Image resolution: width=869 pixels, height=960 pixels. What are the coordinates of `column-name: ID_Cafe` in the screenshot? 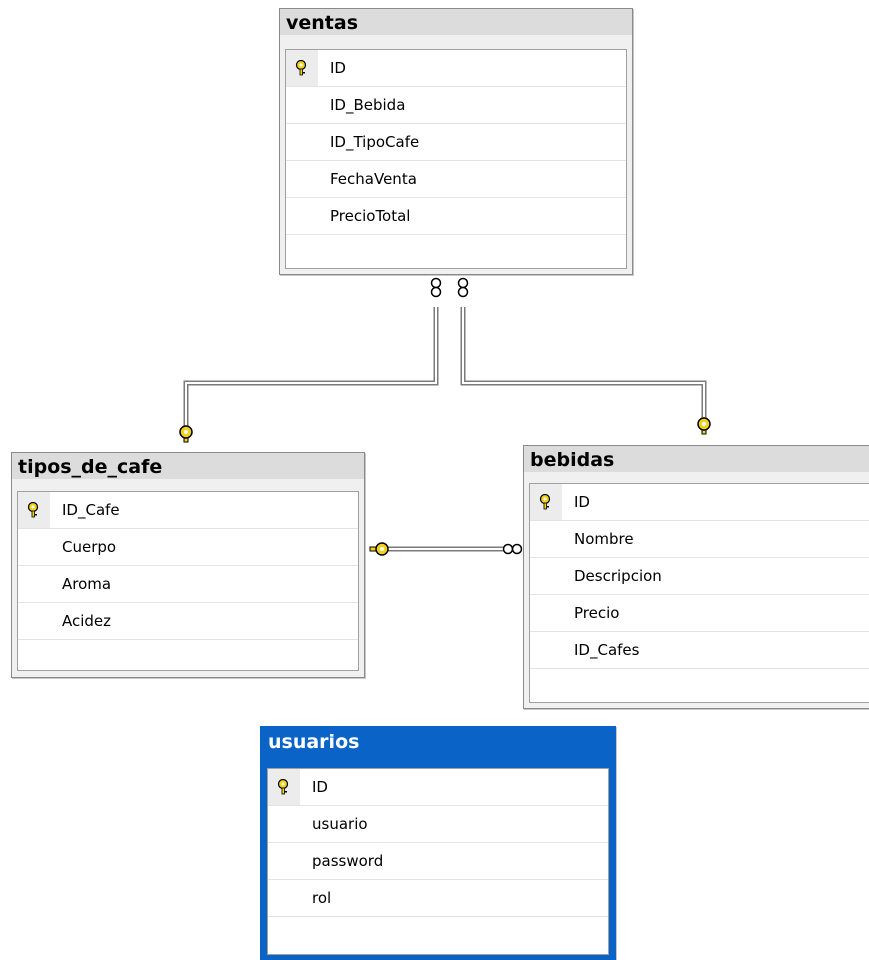 It's located at (91, 510).